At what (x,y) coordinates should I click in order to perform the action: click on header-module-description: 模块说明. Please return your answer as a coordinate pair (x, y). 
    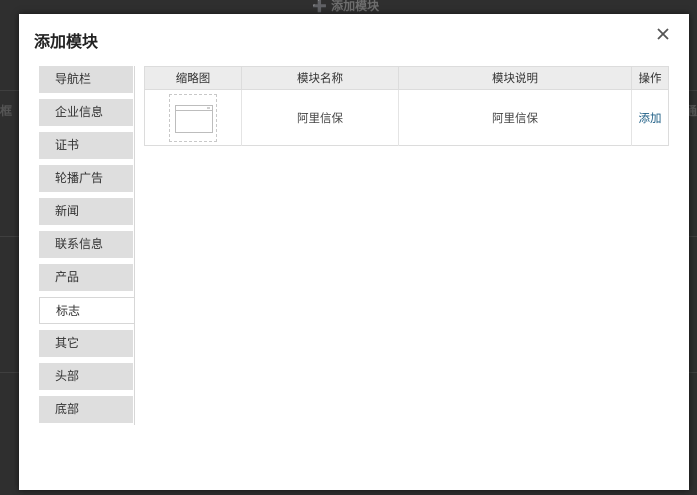
    Looking at the image, I should click on (515, 78).